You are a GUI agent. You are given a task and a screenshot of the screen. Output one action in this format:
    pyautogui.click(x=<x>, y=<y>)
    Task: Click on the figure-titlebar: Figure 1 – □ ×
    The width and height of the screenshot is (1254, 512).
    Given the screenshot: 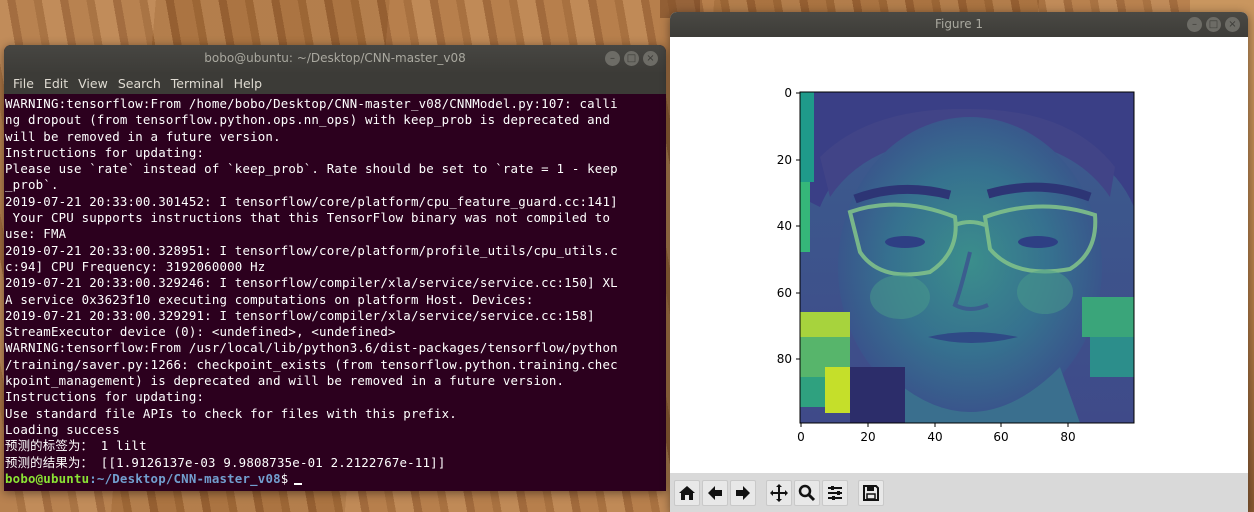 What is the action you would take?
    pyautogui.click(x=959, y=24)
    